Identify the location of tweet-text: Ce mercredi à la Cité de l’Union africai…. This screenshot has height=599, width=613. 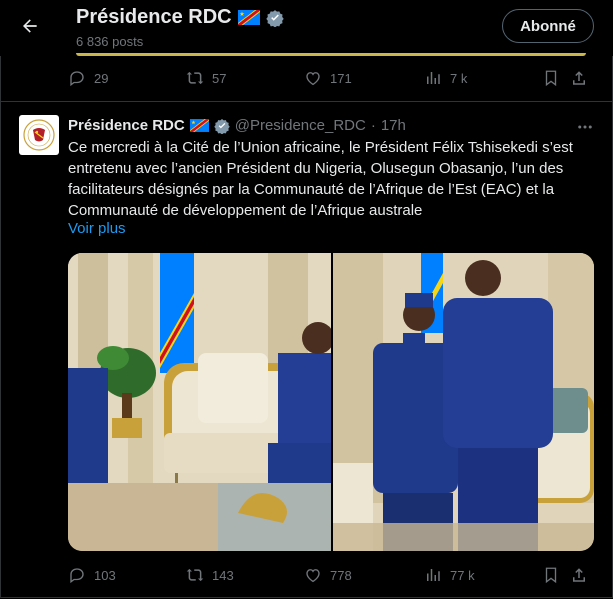
(320, 179).